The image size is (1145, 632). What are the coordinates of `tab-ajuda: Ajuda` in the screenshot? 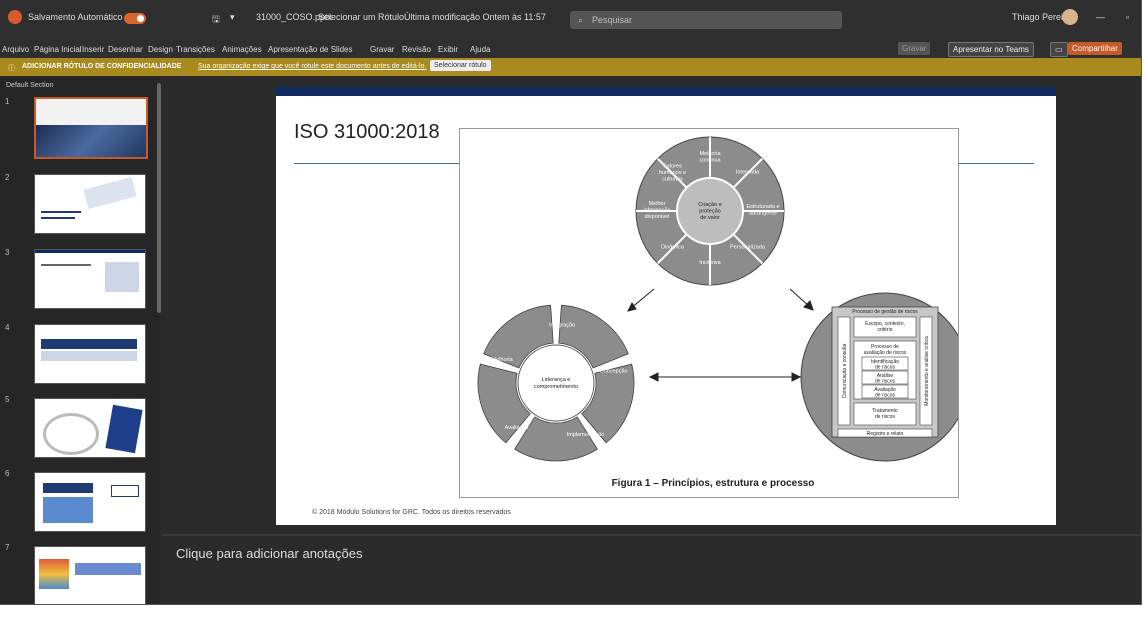 It's located at (480, 49).